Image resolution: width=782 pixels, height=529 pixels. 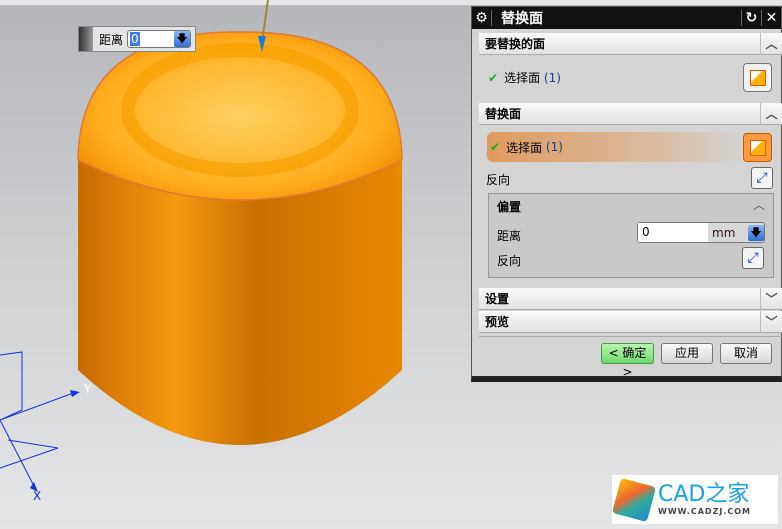 I want to click on select-replacement-face-button, so click(x=757, y=147).